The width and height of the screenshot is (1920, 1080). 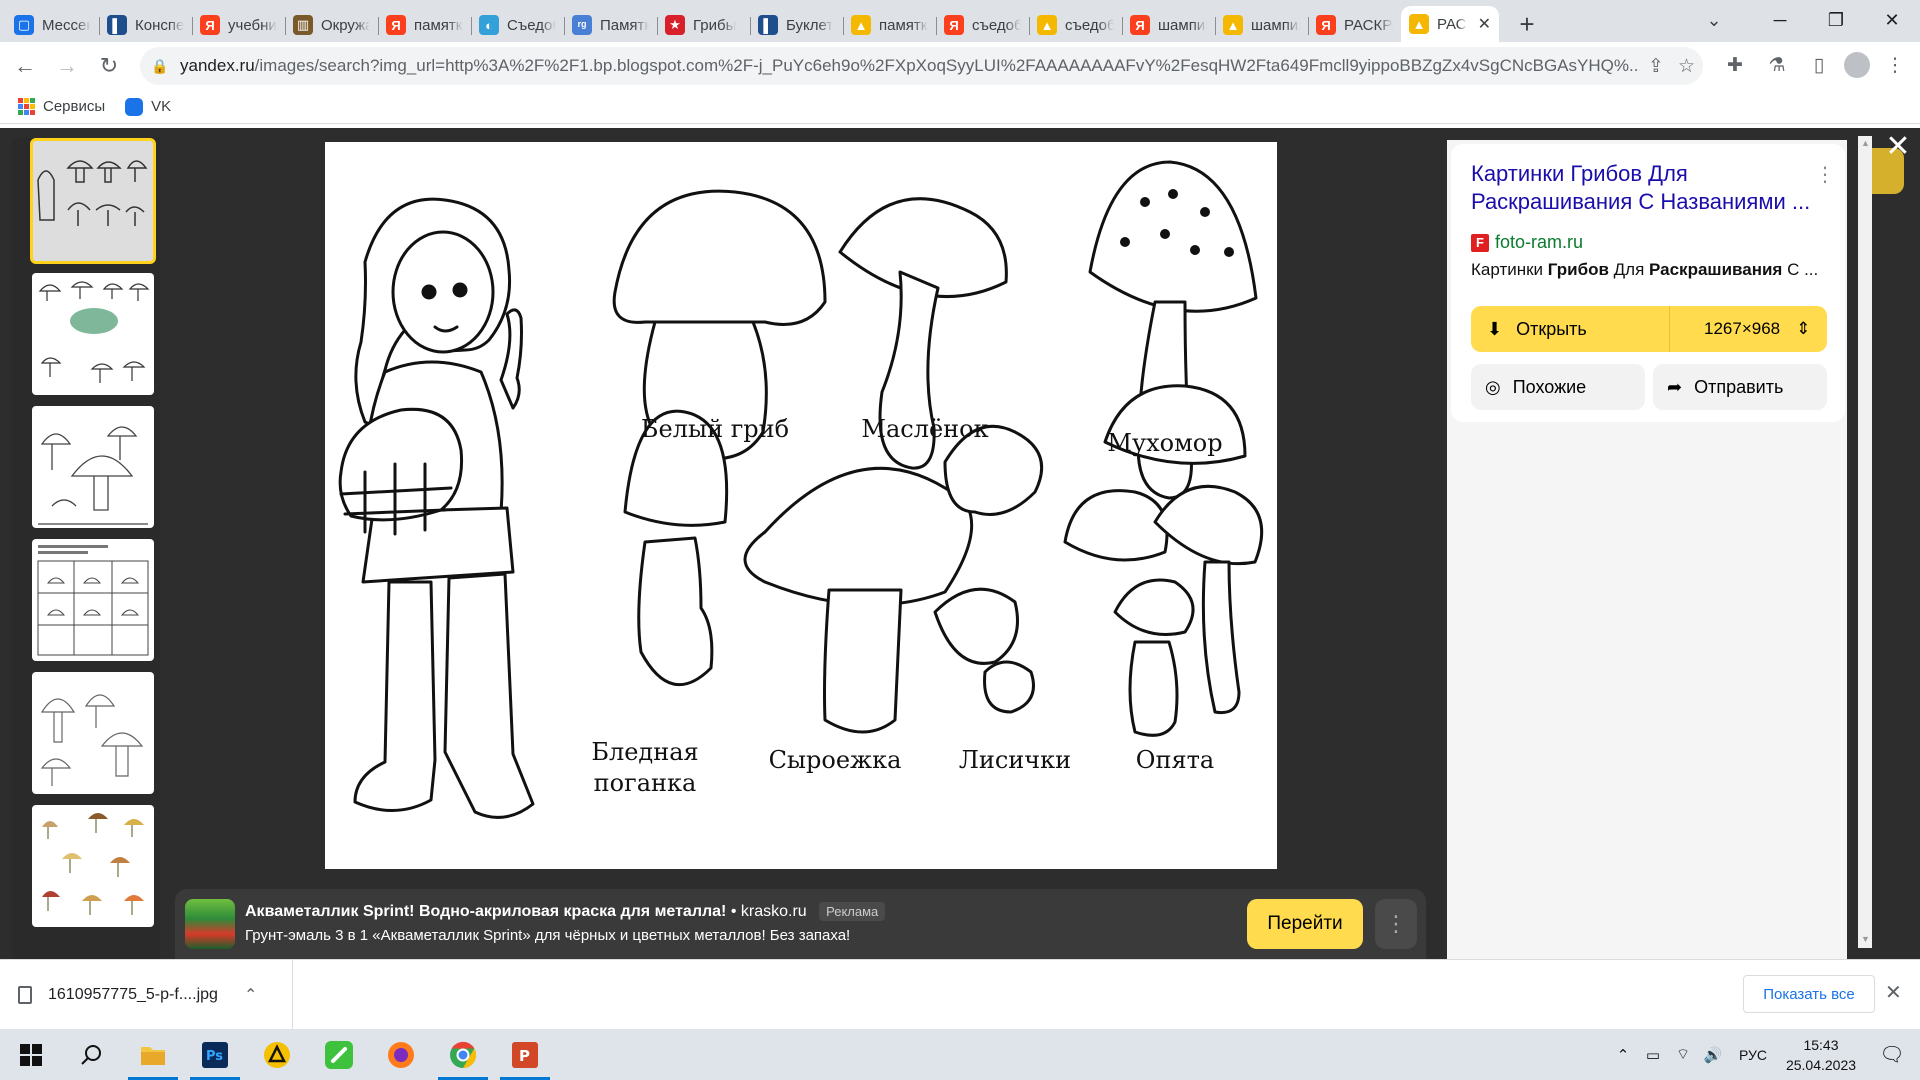 I want to click on bookmark-star-icon: ☆, so click(x=1686, y=66).